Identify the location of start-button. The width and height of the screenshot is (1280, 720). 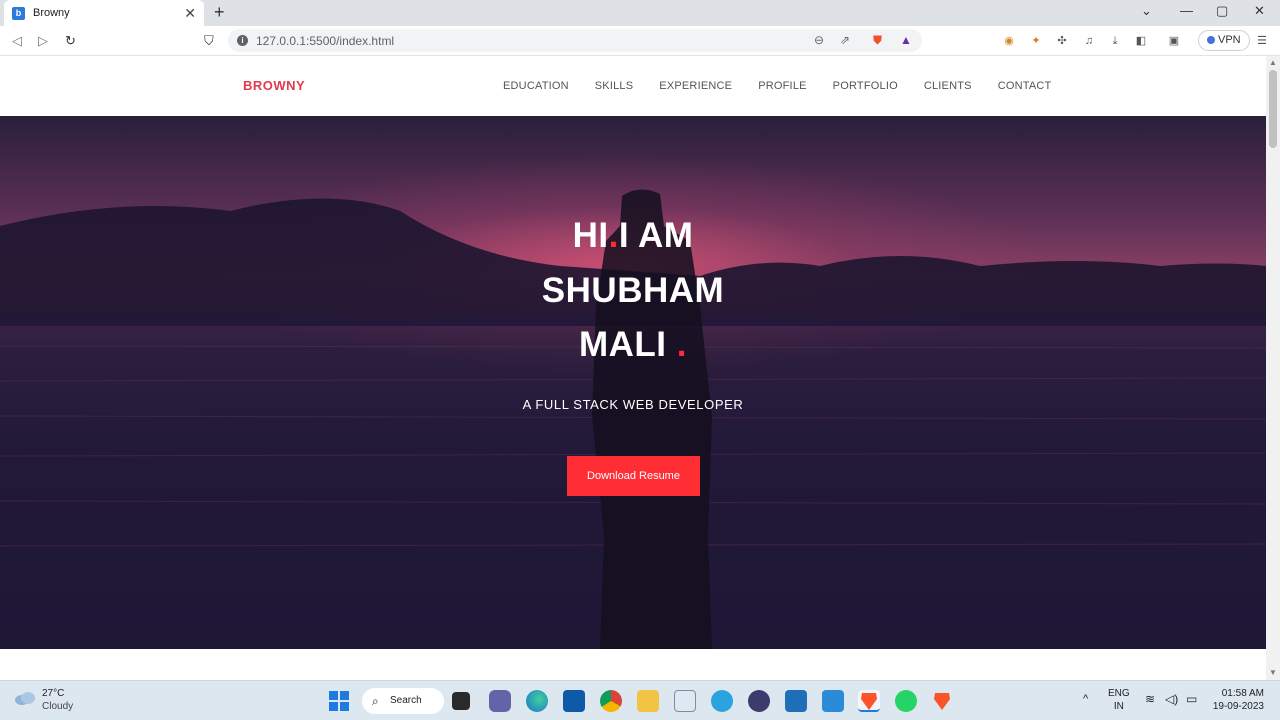
(339, 701).